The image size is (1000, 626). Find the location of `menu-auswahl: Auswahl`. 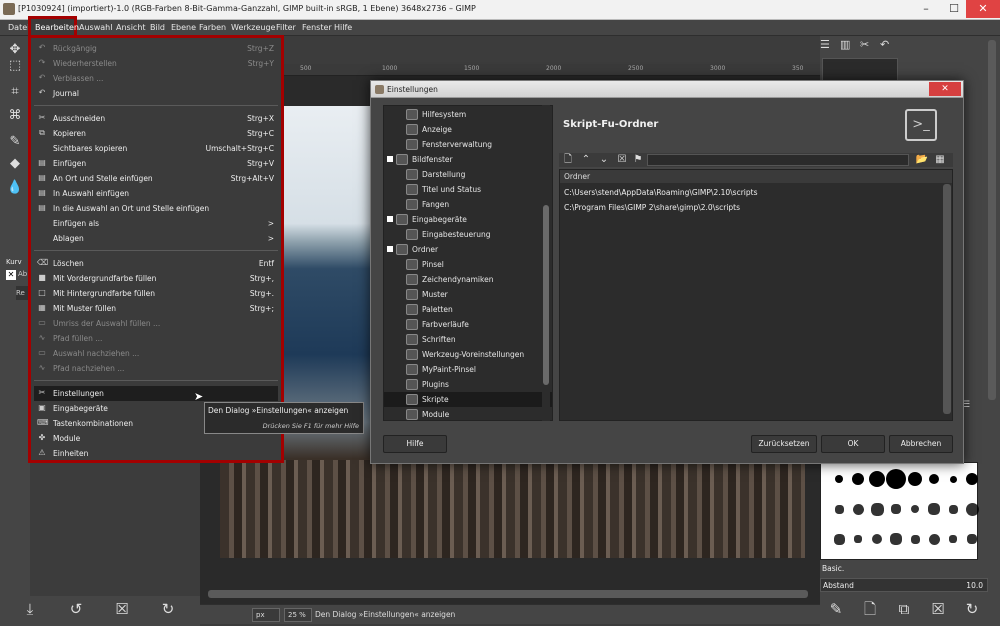

menu-auswahl: Auswahl is located at coordinates (95, 27).